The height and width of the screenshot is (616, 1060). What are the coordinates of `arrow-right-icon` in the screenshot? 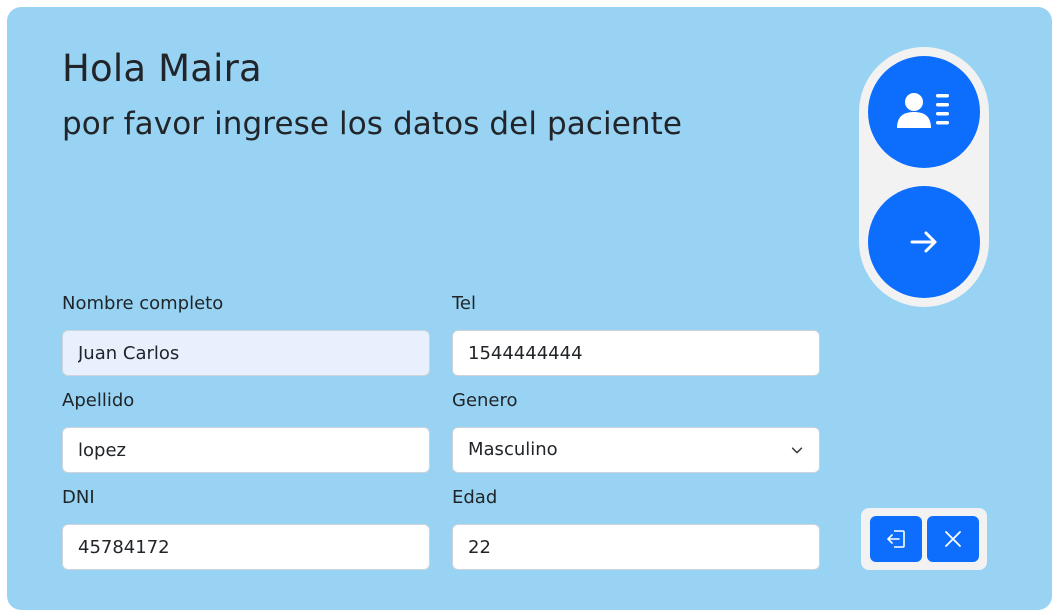 It's located at (923, 242).